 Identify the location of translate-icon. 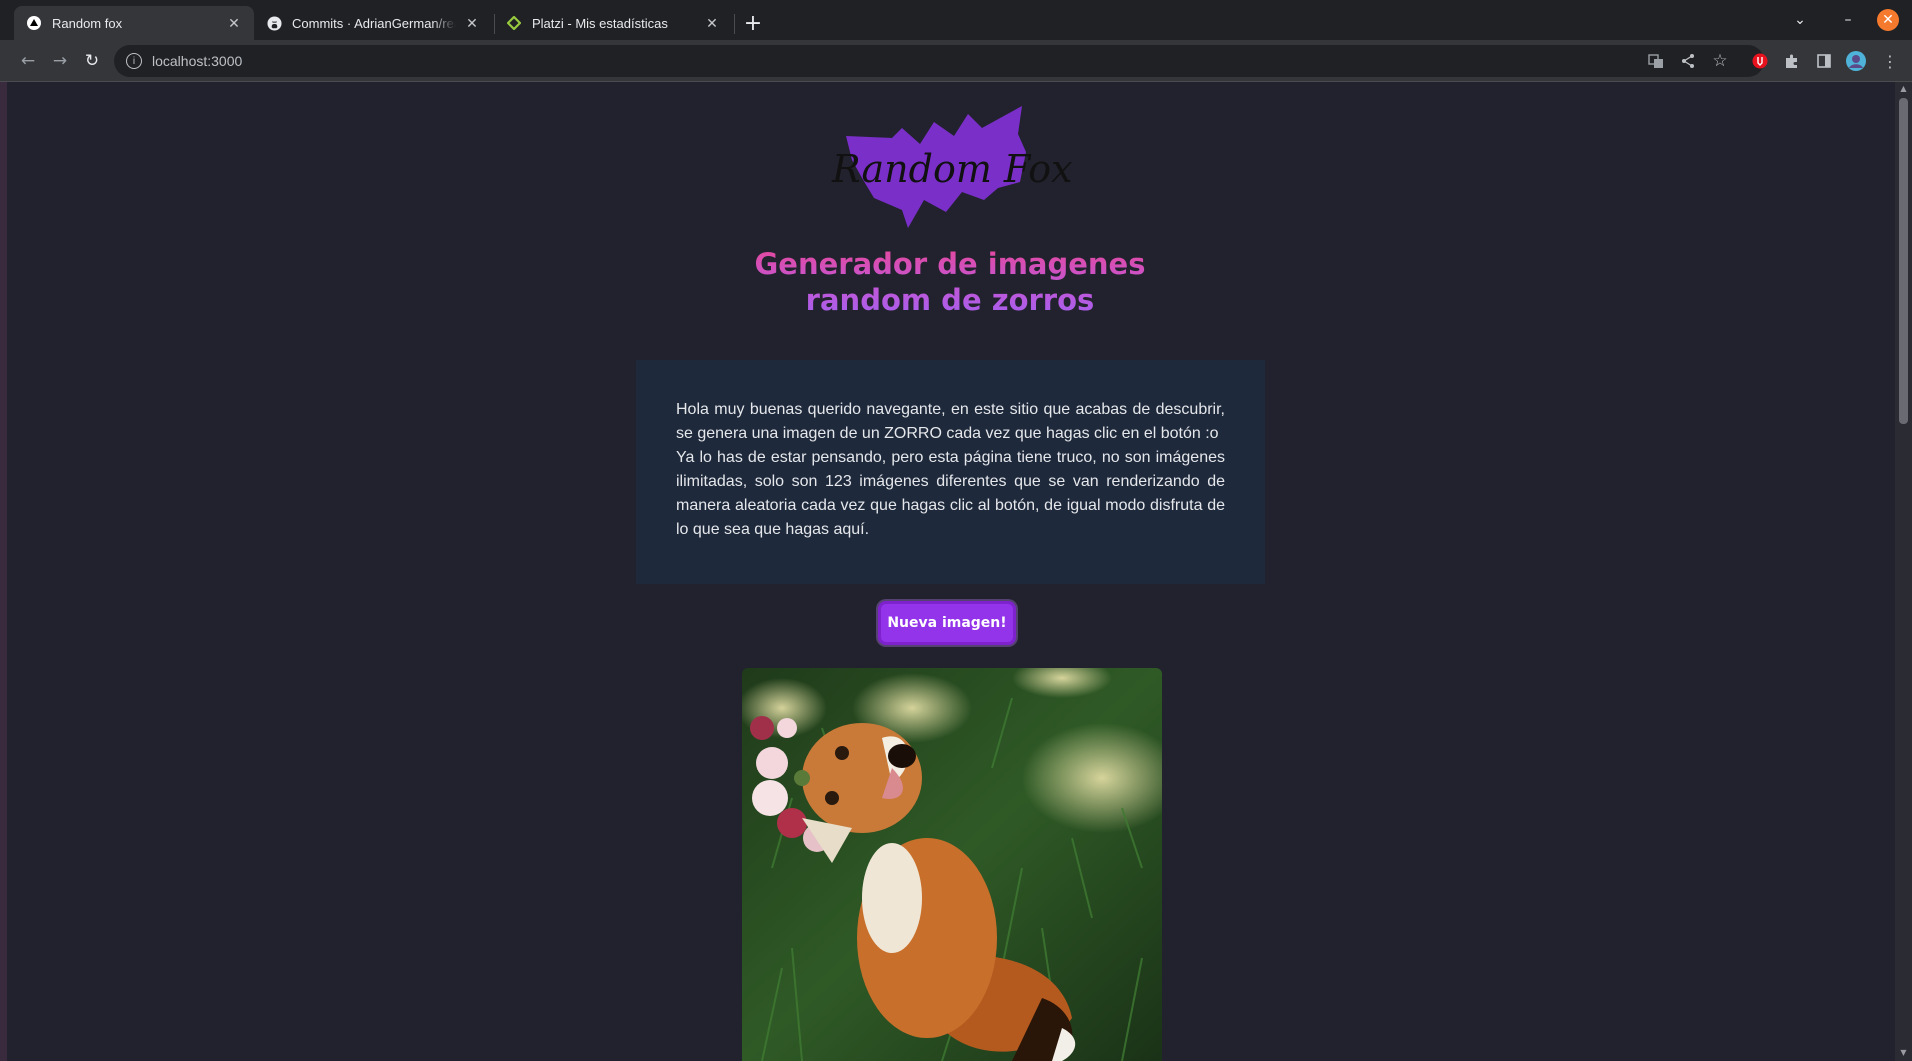
(1656, 61).